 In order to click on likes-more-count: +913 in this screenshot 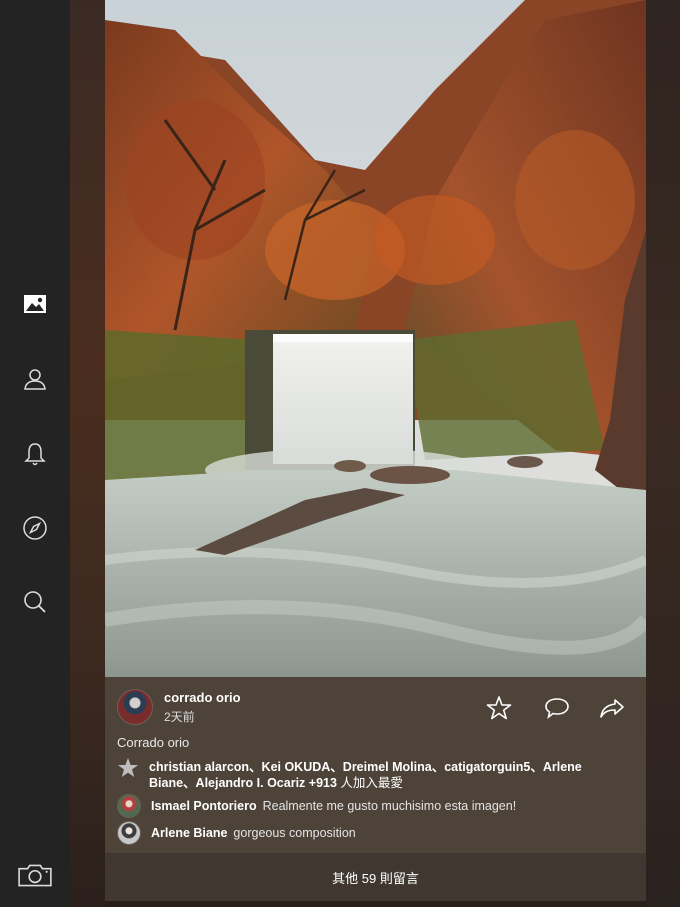, I will do `click(323, 783)`.